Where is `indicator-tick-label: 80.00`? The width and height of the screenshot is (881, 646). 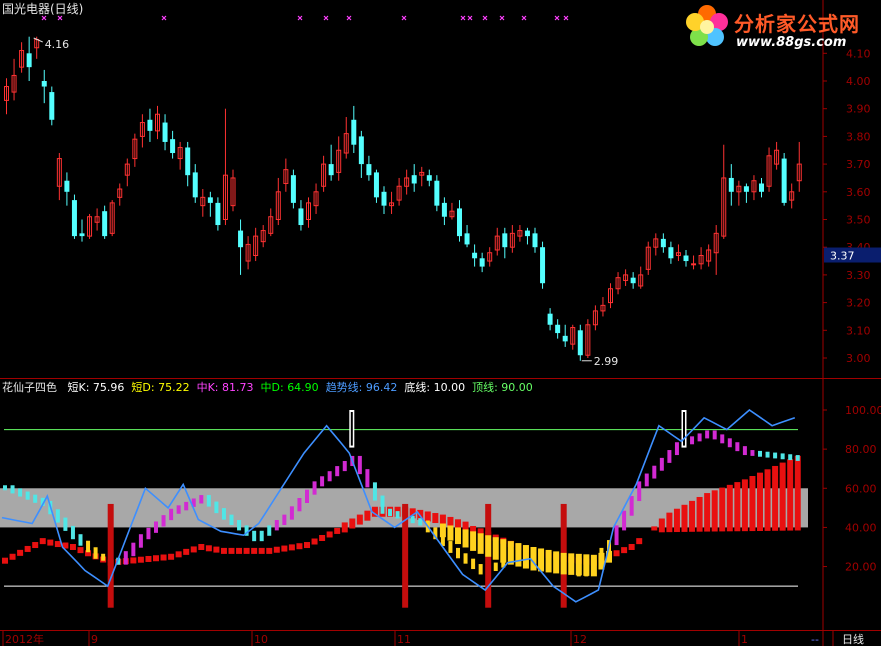 indicator-tick-label: 80.00 is located at coordinates (861, 449).